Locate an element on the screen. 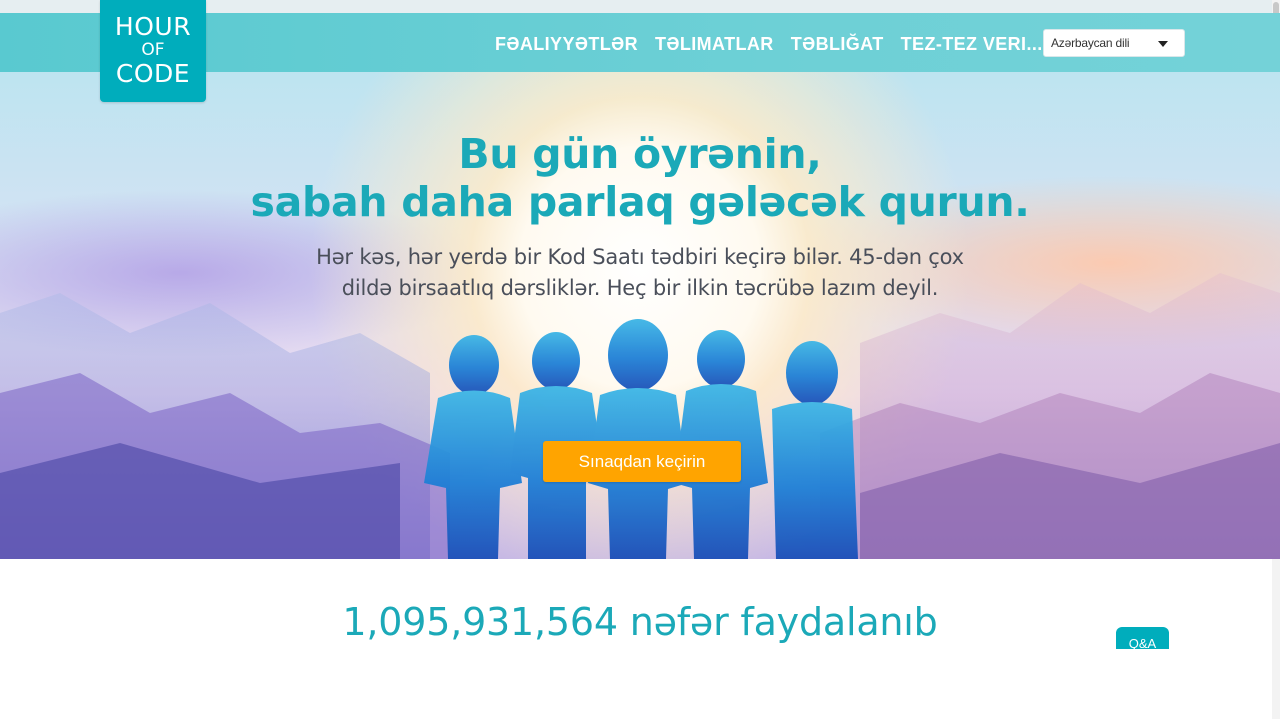 This screenshot has height=719, width=1280. hero-headline-line1: Bu gün öyrənin, is located at coordinates (640, 154).